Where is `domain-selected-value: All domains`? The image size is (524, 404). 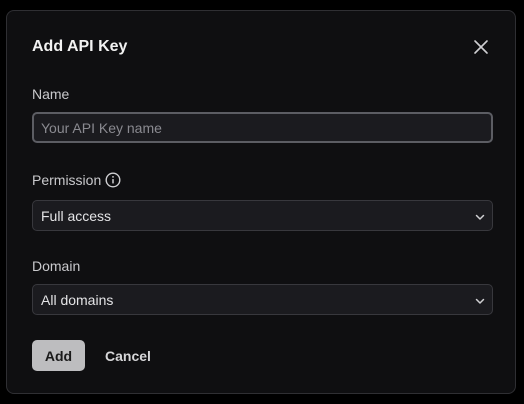 domain-selected-value: All domains is located at coordinates (77, 300).